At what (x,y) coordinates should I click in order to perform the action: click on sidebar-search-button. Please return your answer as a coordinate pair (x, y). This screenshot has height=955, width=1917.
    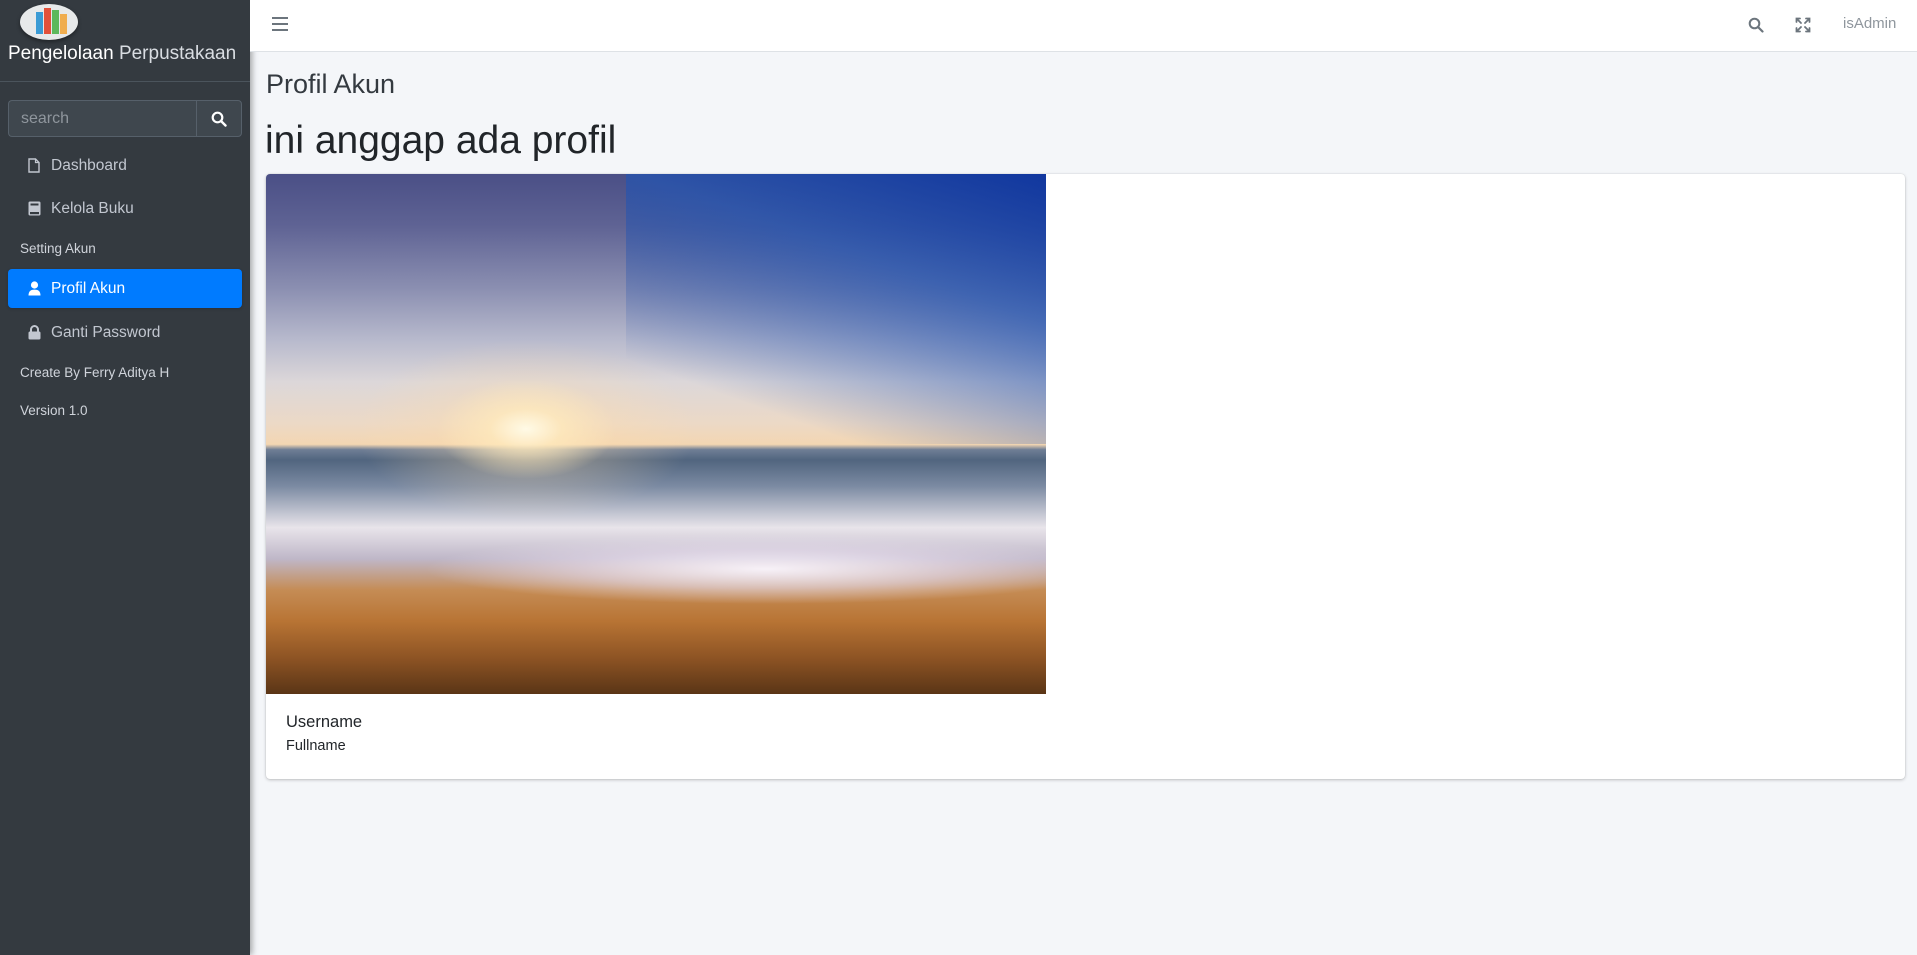
    Looking at the image, I should click on (219, 118).